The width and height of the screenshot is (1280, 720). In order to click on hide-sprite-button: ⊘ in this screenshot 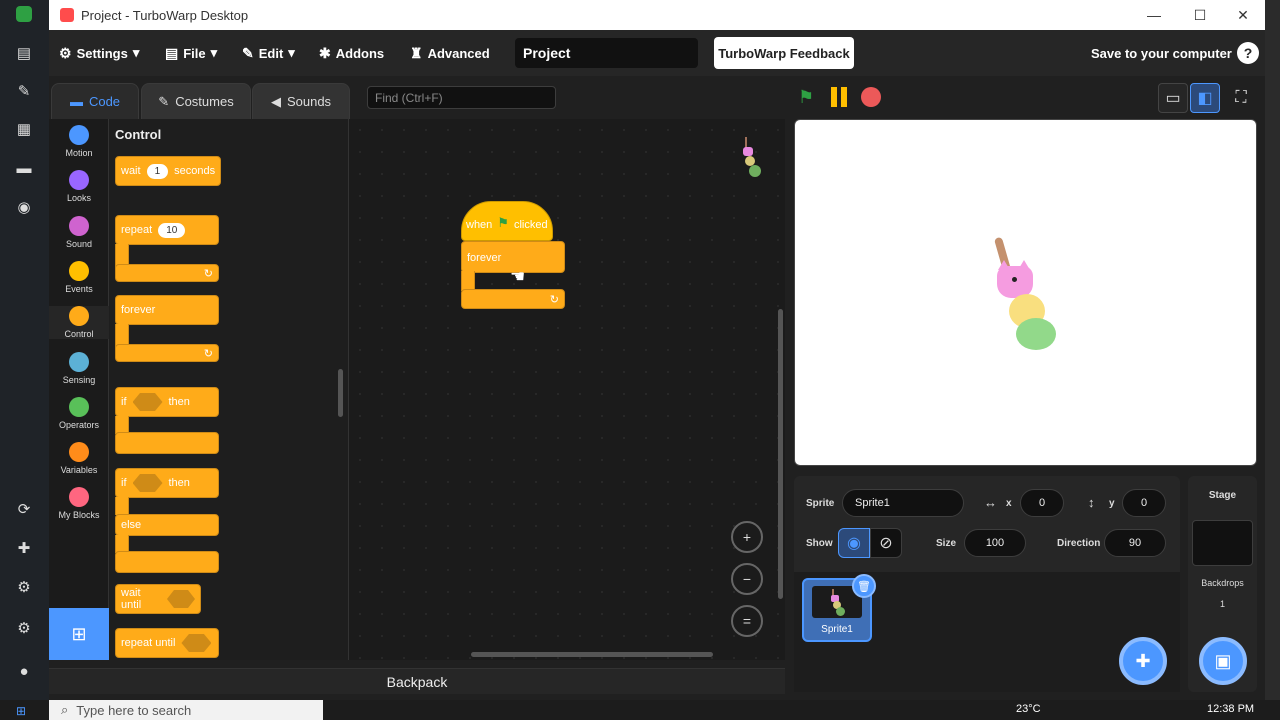, I will do `click(886, 543)`.